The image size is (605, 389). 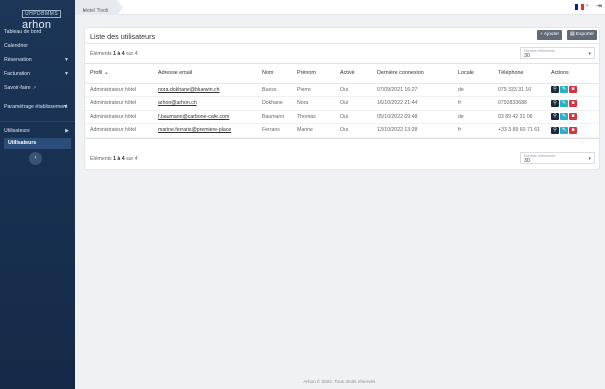 I want to click on sidebar-item-label: Facturation, so click(x=17, y=74).